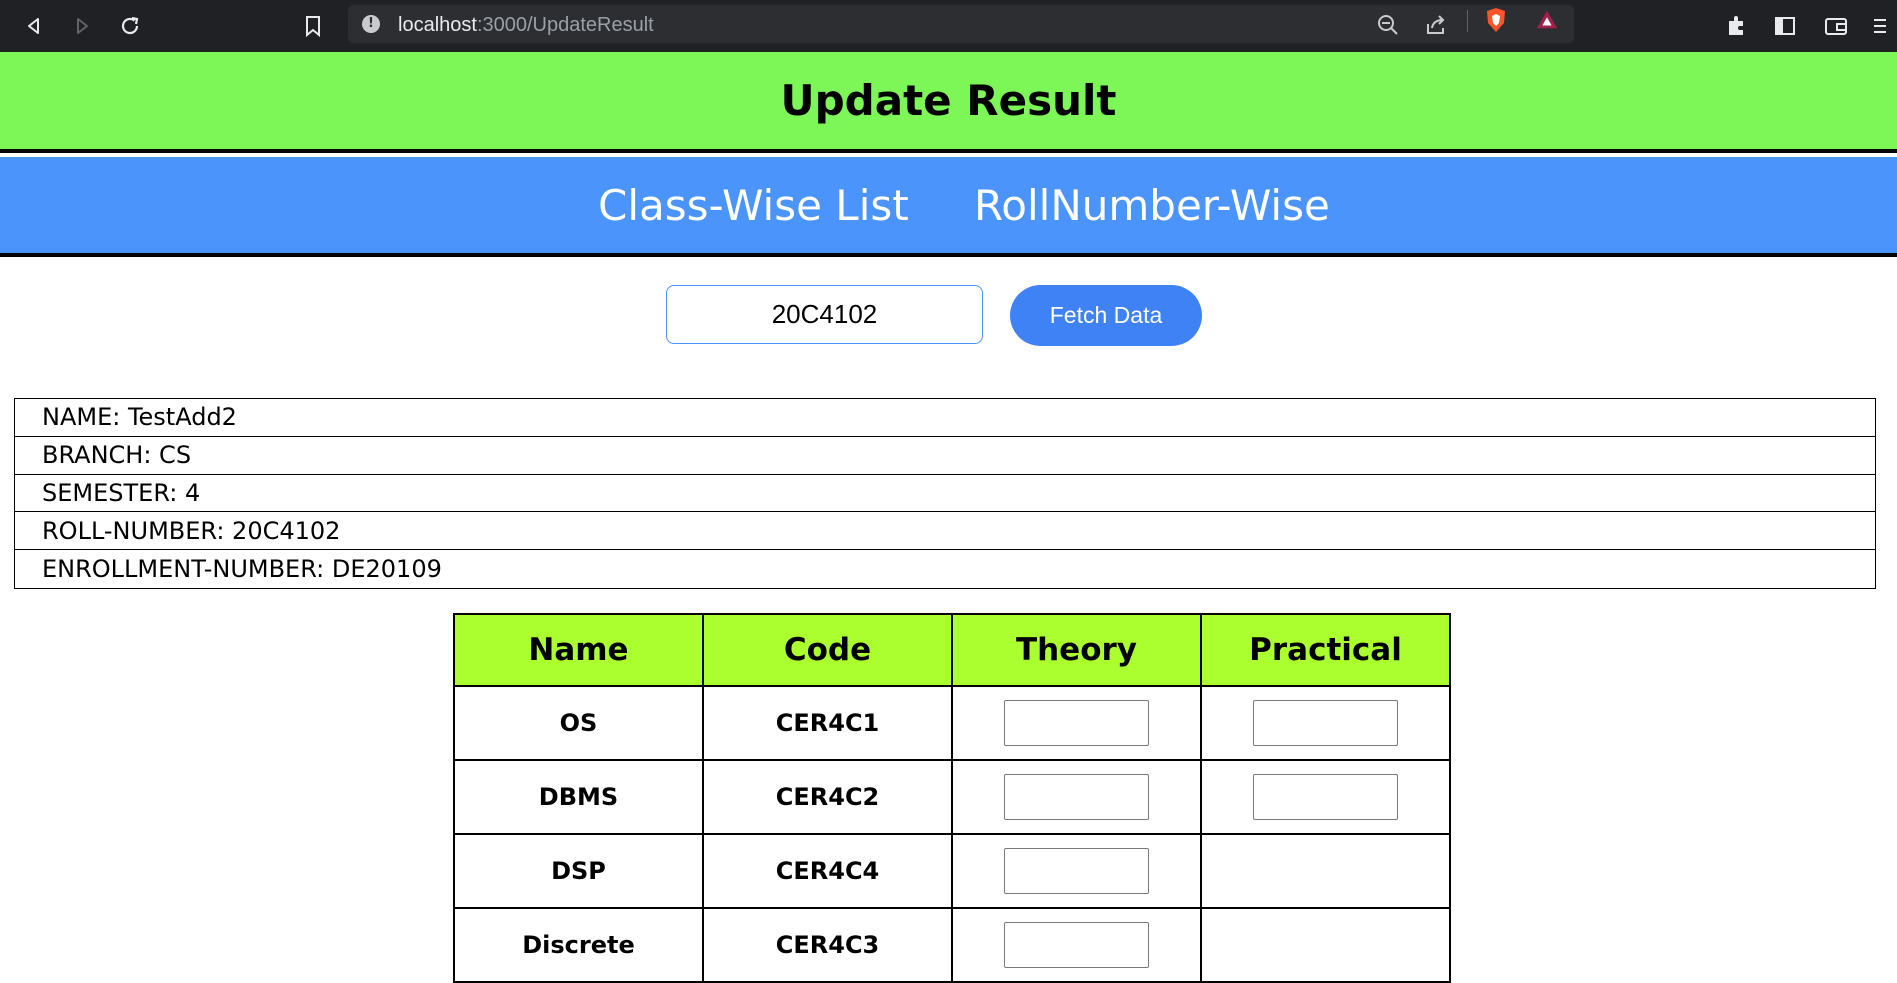  What do you see at coordinates (827, 650) in the screenshot?
I see `header-code: Code` at bounding box center [827, 650].